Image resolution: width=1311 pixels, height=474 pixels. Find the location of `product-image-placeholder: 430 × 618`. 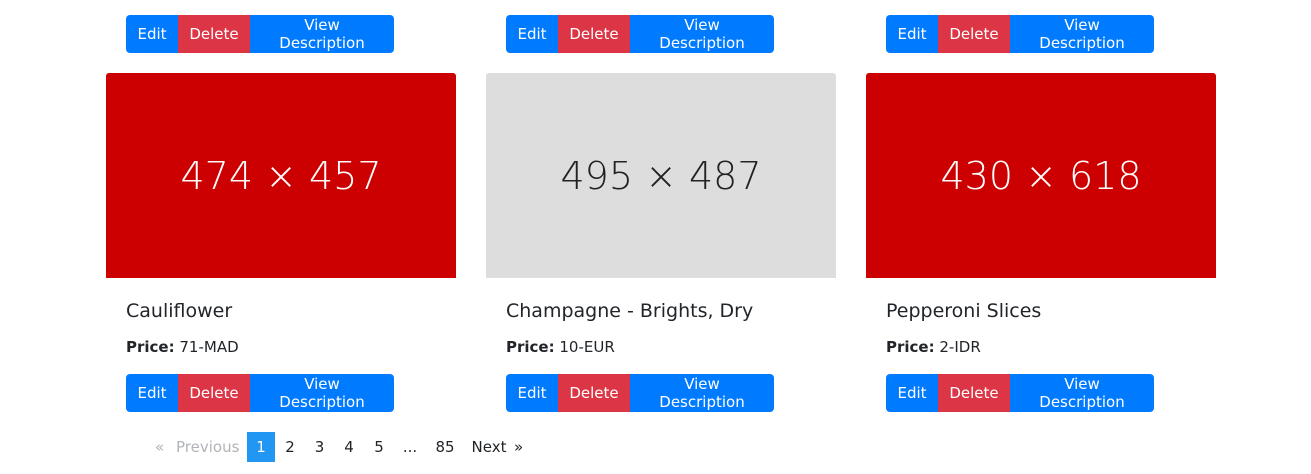

product-image-placeholder: 430 × 618 is located at coordinates (1041, 175).